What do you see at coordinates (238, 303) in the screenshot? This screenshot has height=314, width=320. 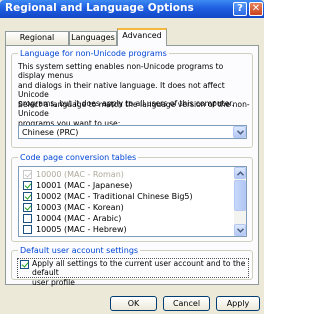 I see `apply-button: Apply` at bounding box center [238, 303].